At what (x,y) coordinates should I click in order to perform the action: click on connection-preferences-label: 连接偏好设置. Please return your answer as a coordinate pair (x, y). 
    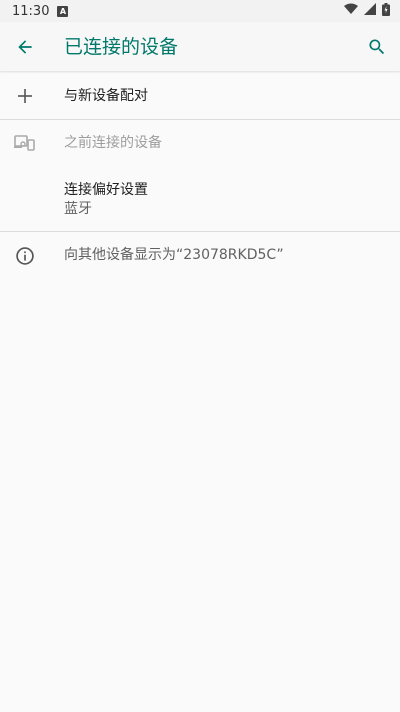
    Looking at the image, I should click on (106, 190).